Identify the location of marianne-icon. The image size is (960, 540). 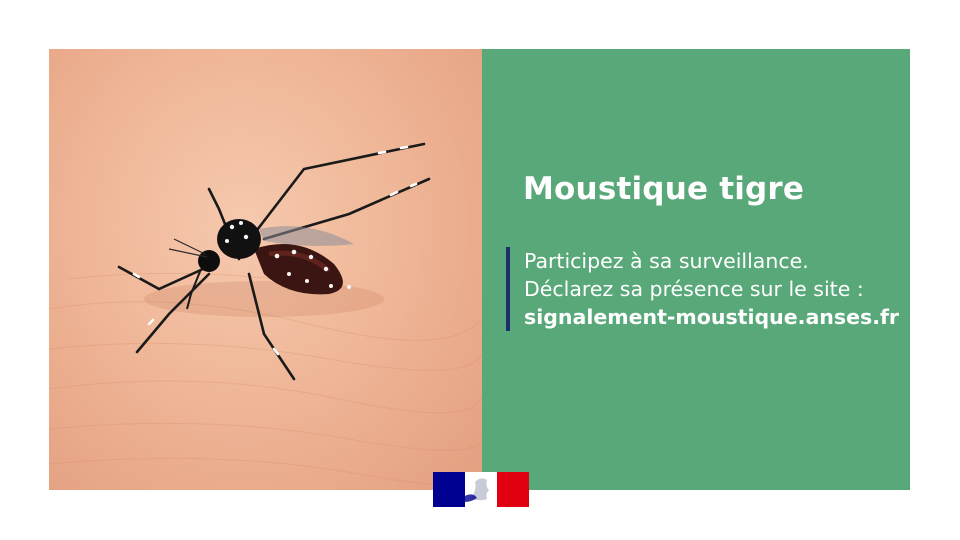
(481, 489).